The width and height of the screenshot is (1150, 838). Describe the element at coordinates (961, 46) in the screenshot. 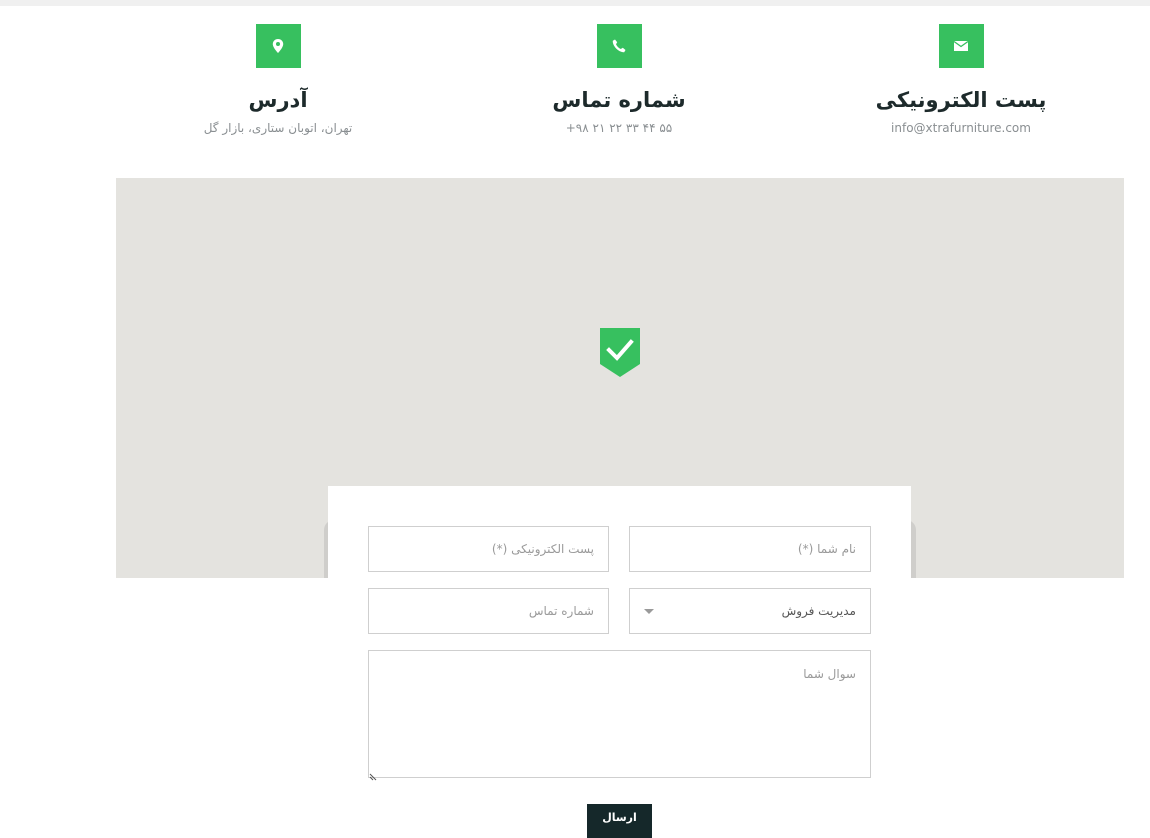

I see `envelope-icon` at that location.